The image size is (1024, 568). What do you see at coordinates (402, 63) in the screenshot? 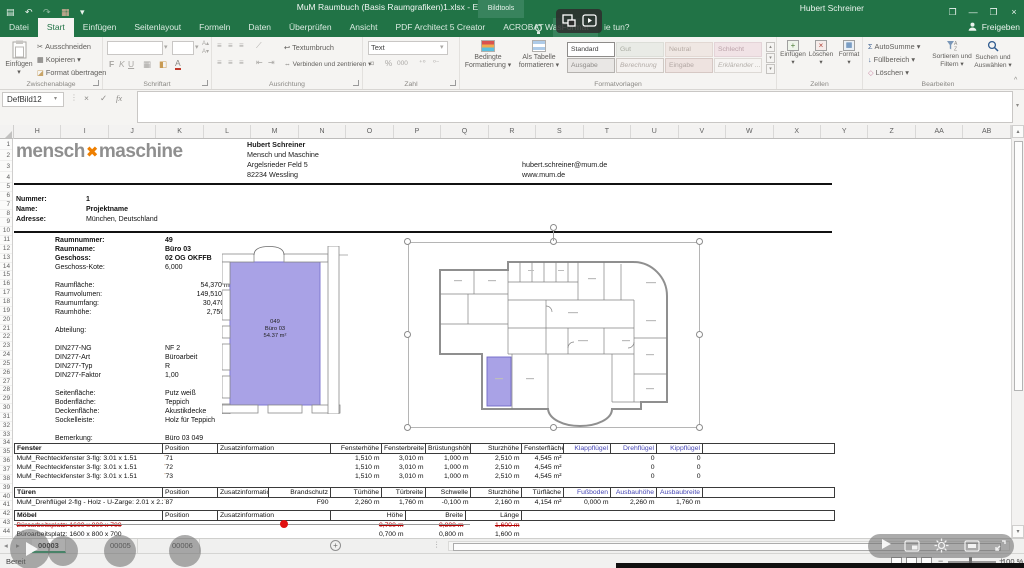
I see `thousands-icon: 000` at bounding box center [402, 63].